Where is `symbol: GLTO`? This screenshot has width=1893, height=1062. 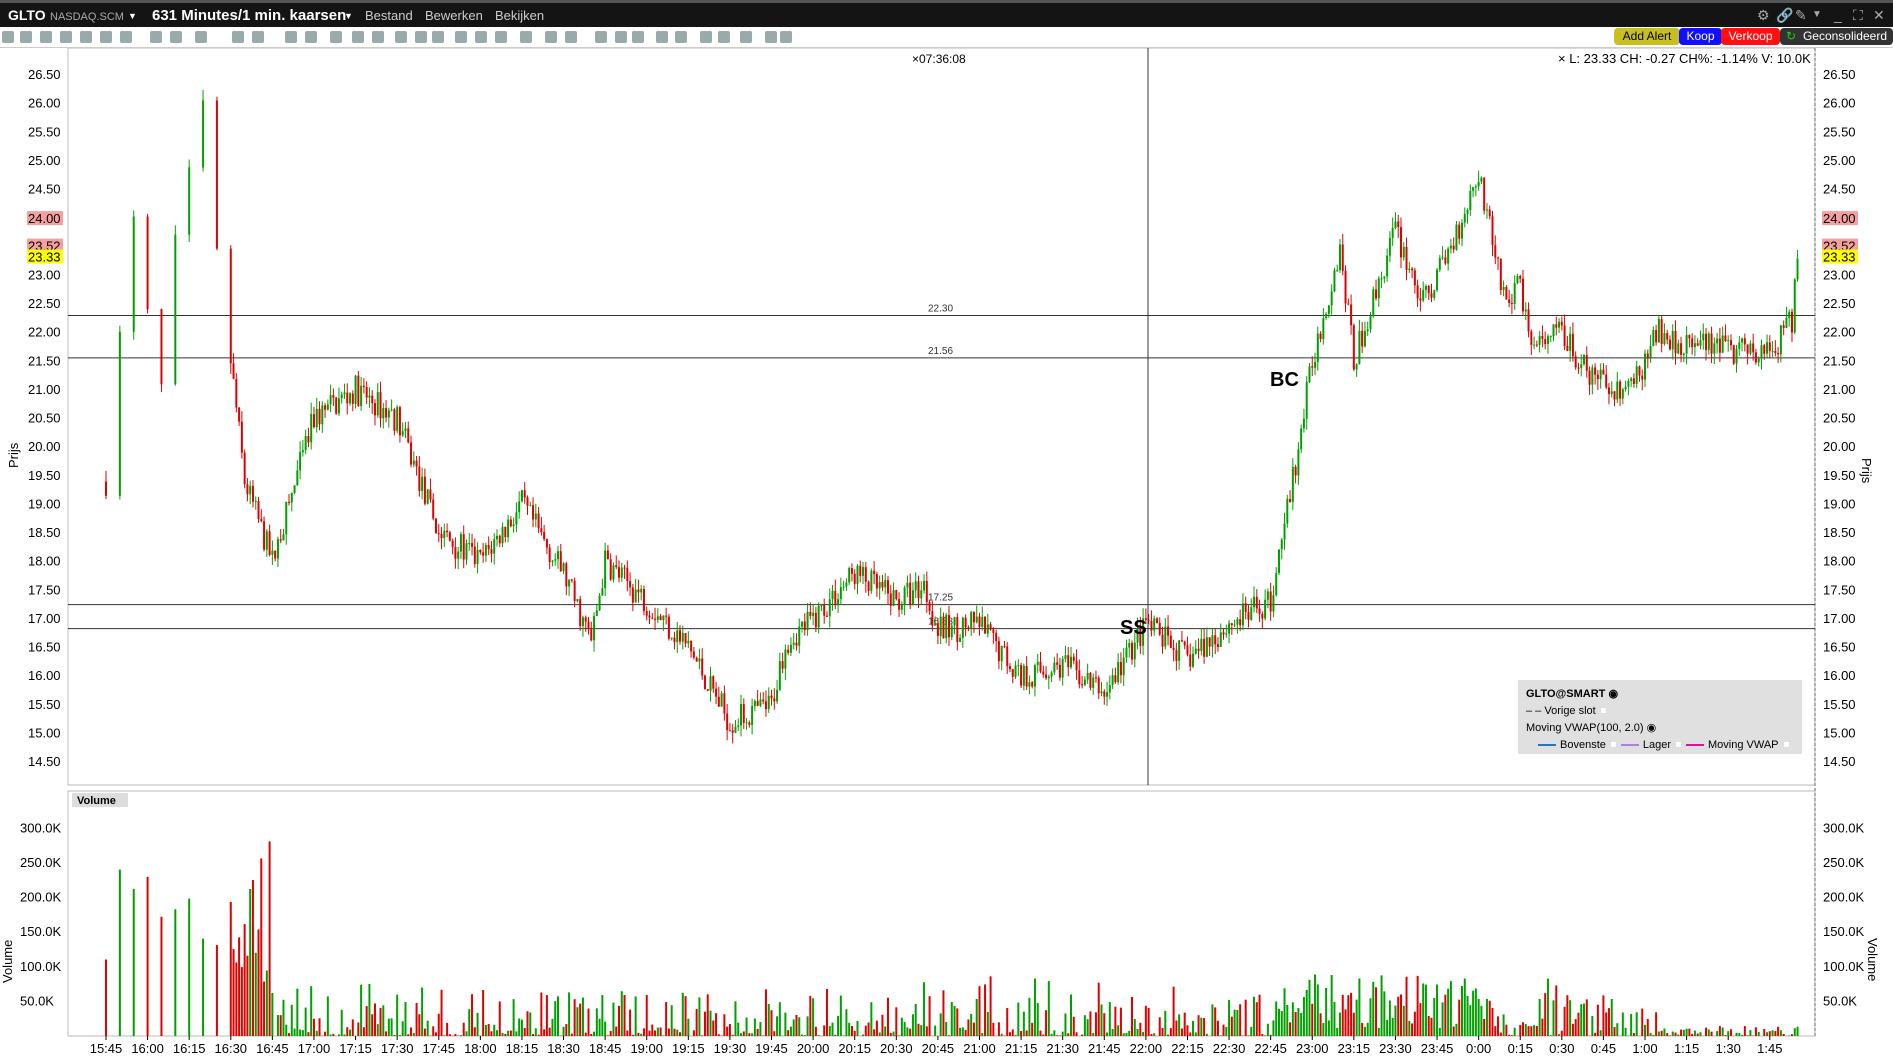
symbol: GLTO is located at coordinates (27, 15).